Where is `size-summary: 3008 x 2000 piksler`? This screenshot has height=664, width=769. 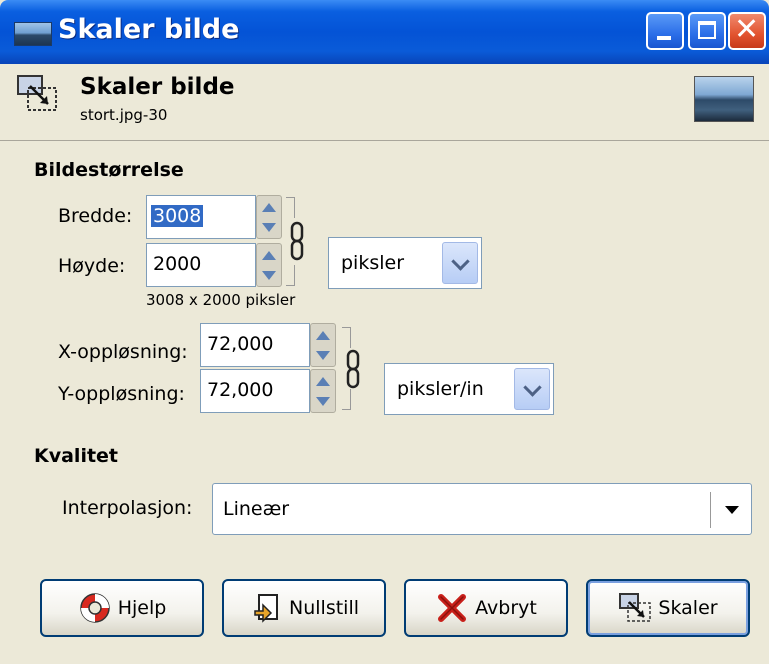 size-summary: 3008 x 2000 piksler is located at coordinates (221, 300).